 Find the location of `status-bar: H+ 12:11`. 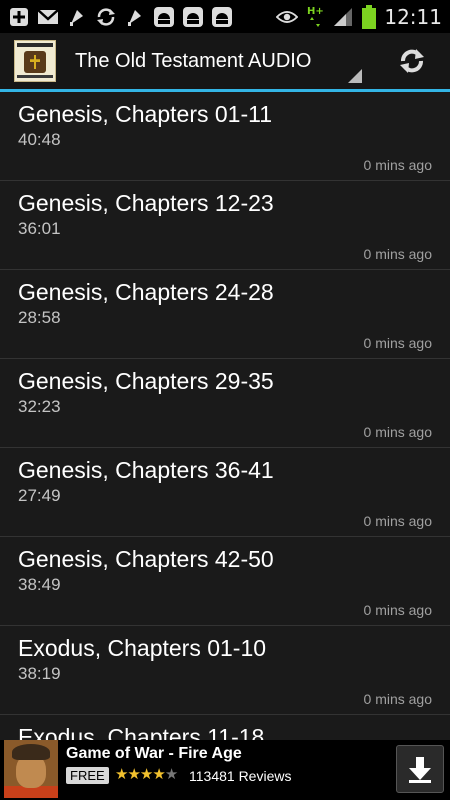

status-bar: H+ 12:11 is located at coordinates (225, 16).